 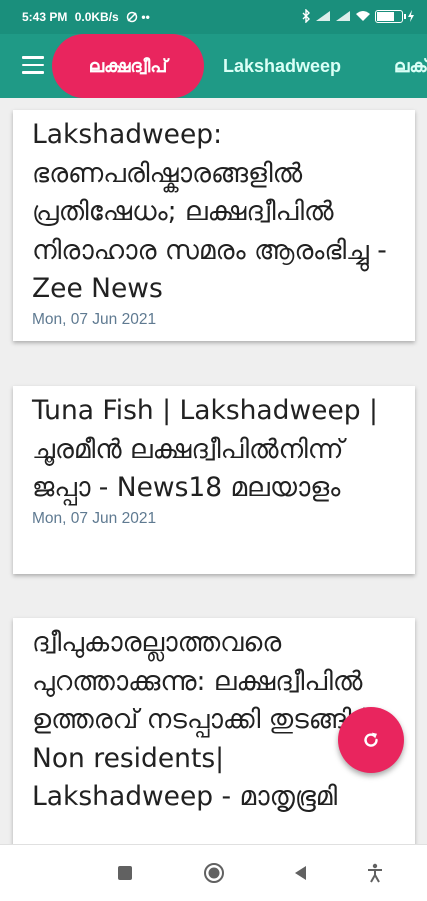 What do you see at coordinates (405, 16) in the screenshot?
I see `battery-nub` at bounding box center [405, 16].